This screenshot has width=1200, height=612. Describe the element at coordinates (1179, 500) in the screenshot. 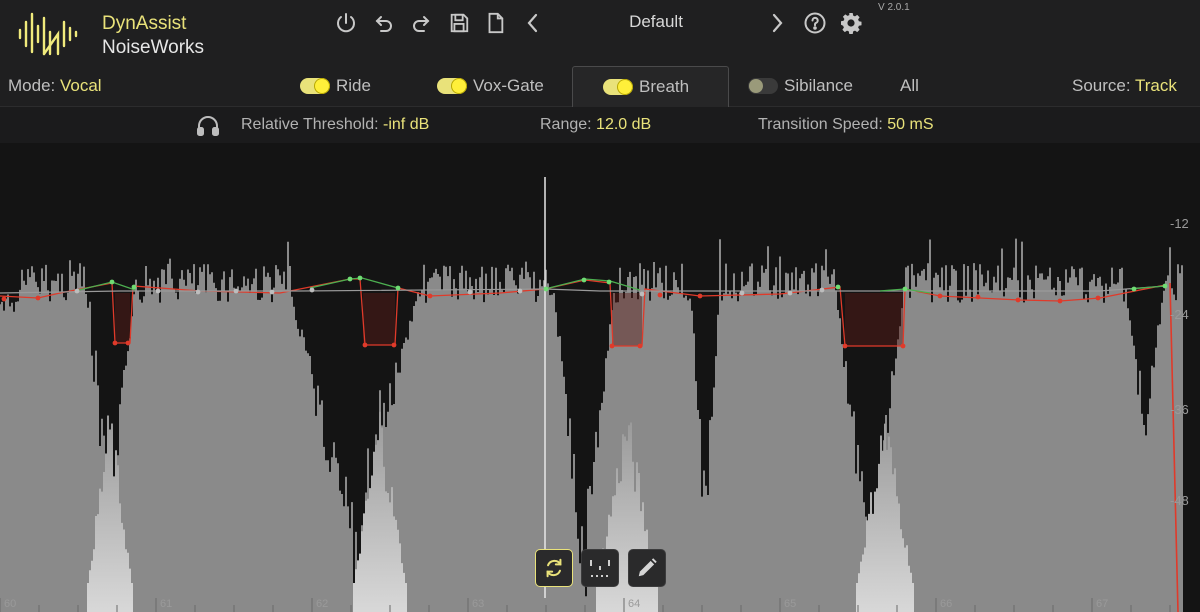

I see `db-label-48: -48` at that location.